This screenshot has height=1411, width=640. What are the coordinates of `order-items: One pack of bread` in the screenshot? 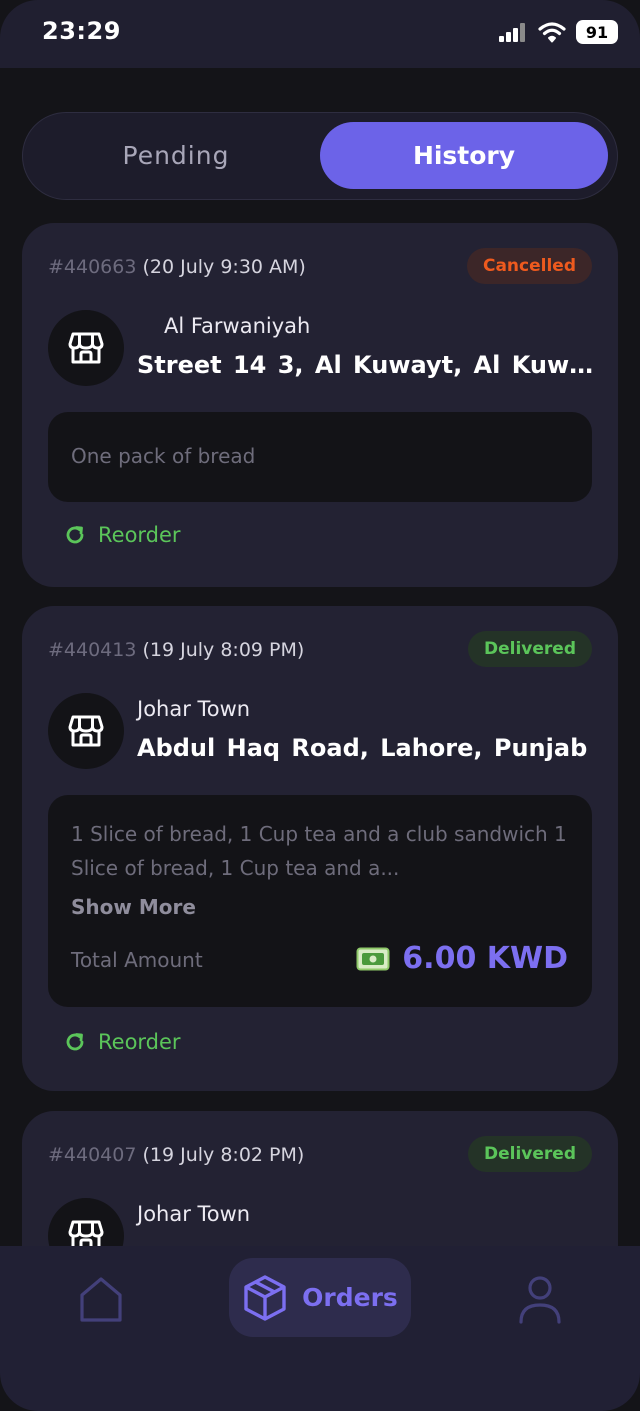 It's located at (163, 456).